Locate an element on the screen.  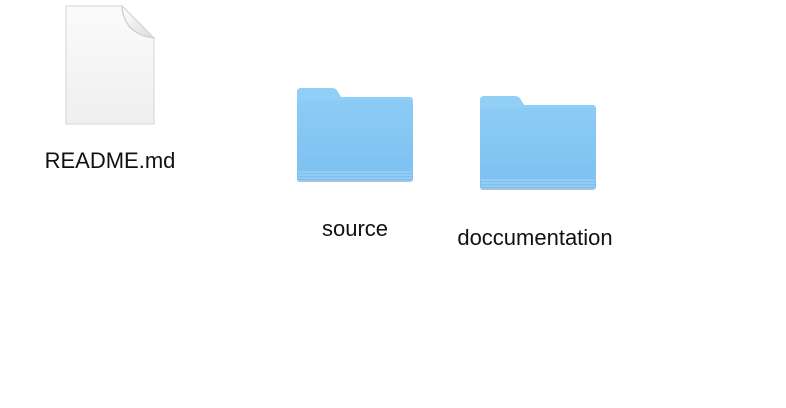
folder-name-label: doccumentation is located at coordinates (535, 237).